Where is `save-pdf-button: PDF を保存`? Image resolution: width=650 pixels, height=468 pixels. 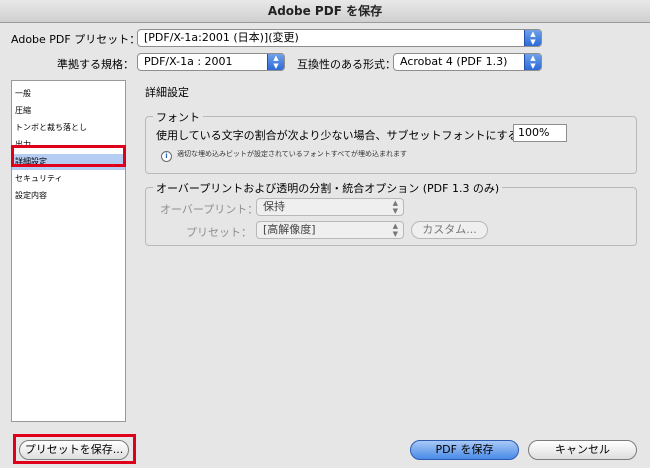 save-pdf-button: PDF を保存 is located at coordinates (464, 450).